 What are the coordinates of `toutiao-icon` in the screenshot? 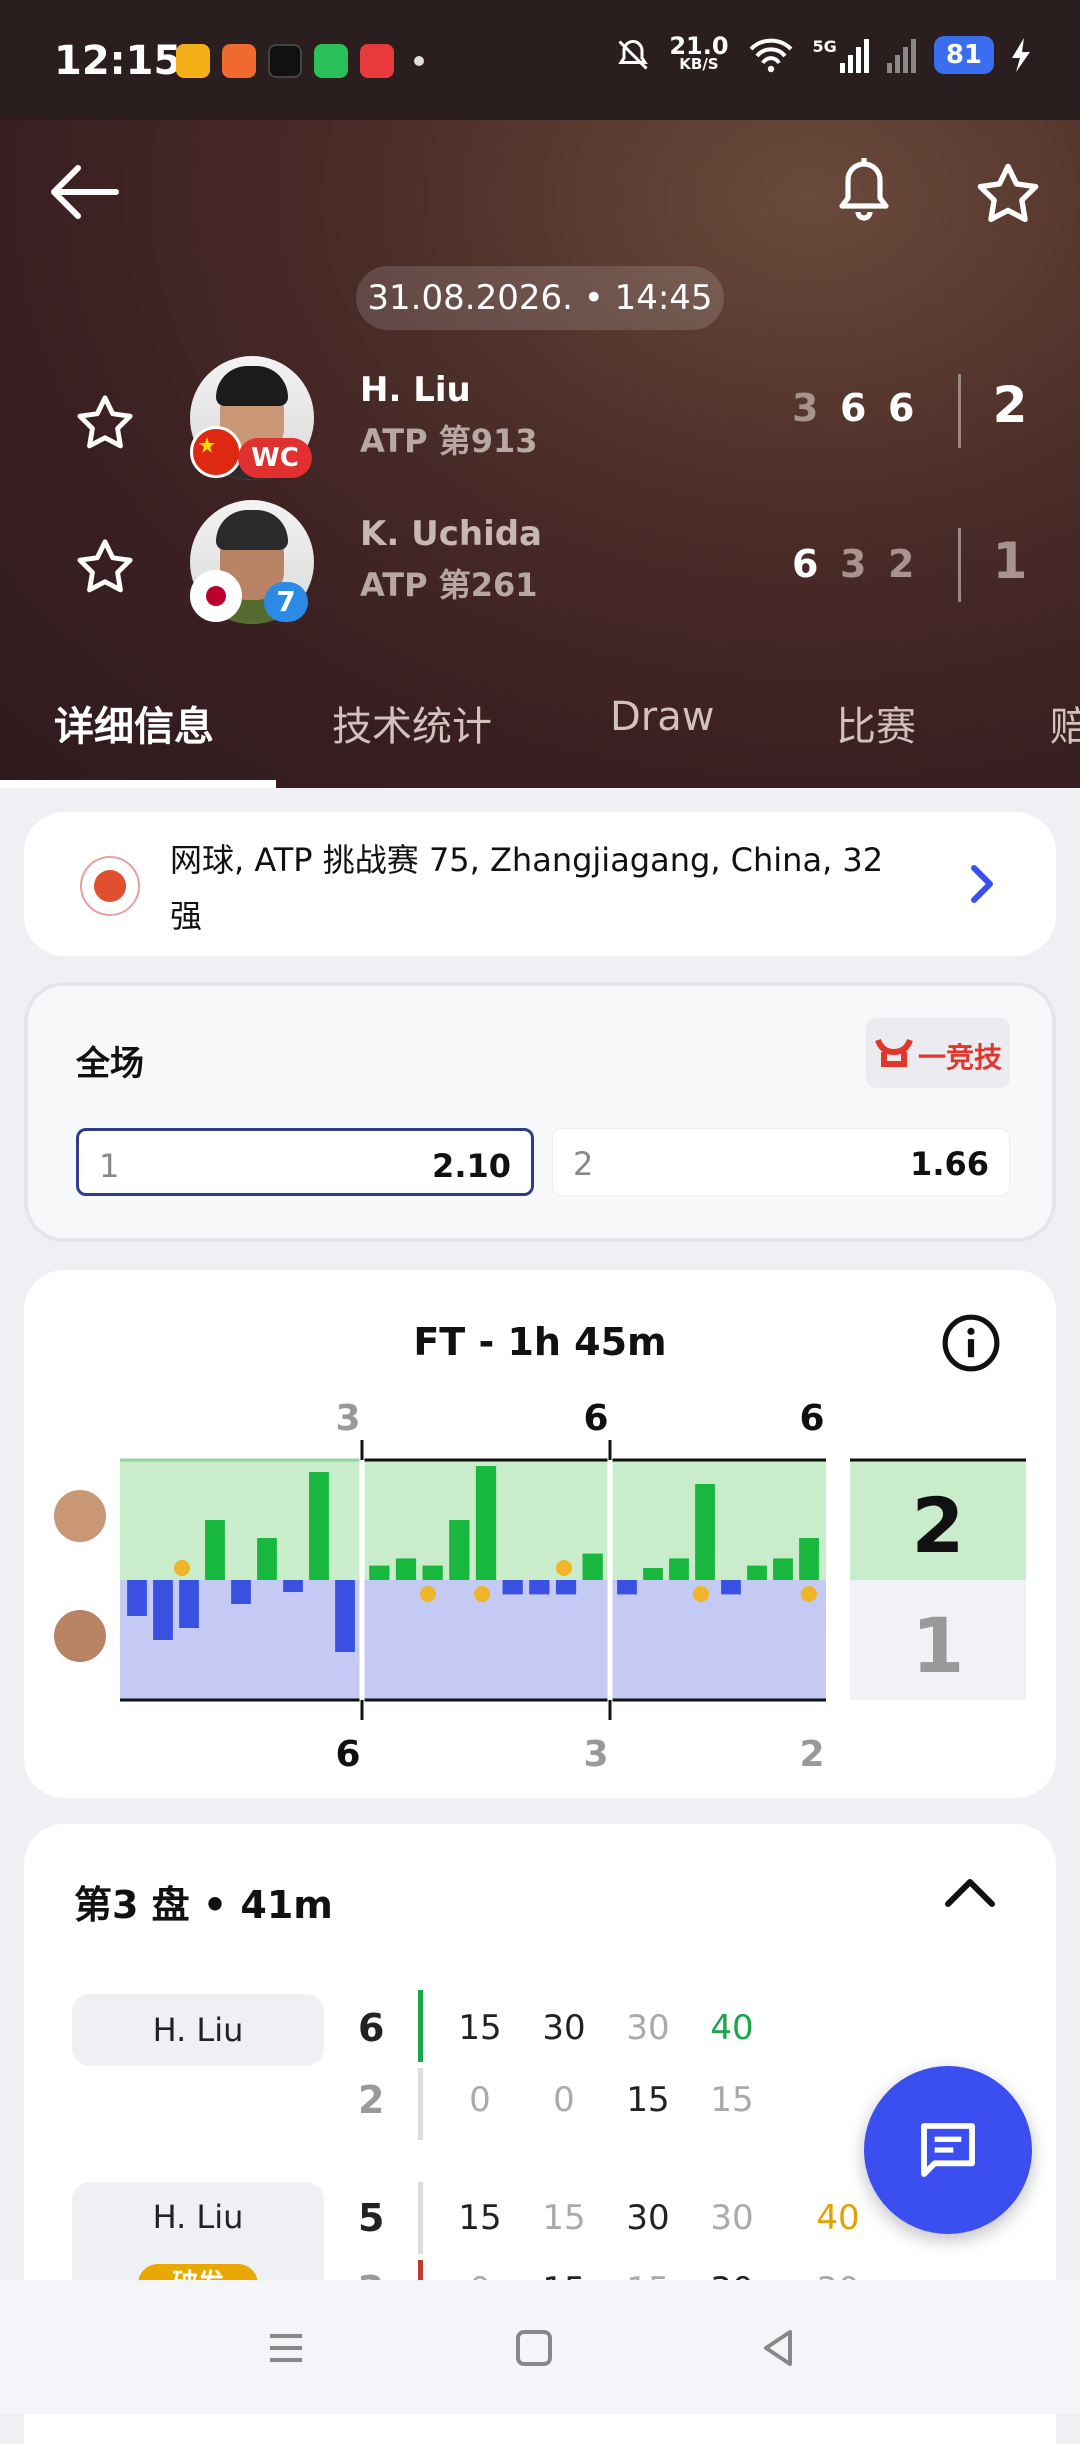 It's located at (377, 61).